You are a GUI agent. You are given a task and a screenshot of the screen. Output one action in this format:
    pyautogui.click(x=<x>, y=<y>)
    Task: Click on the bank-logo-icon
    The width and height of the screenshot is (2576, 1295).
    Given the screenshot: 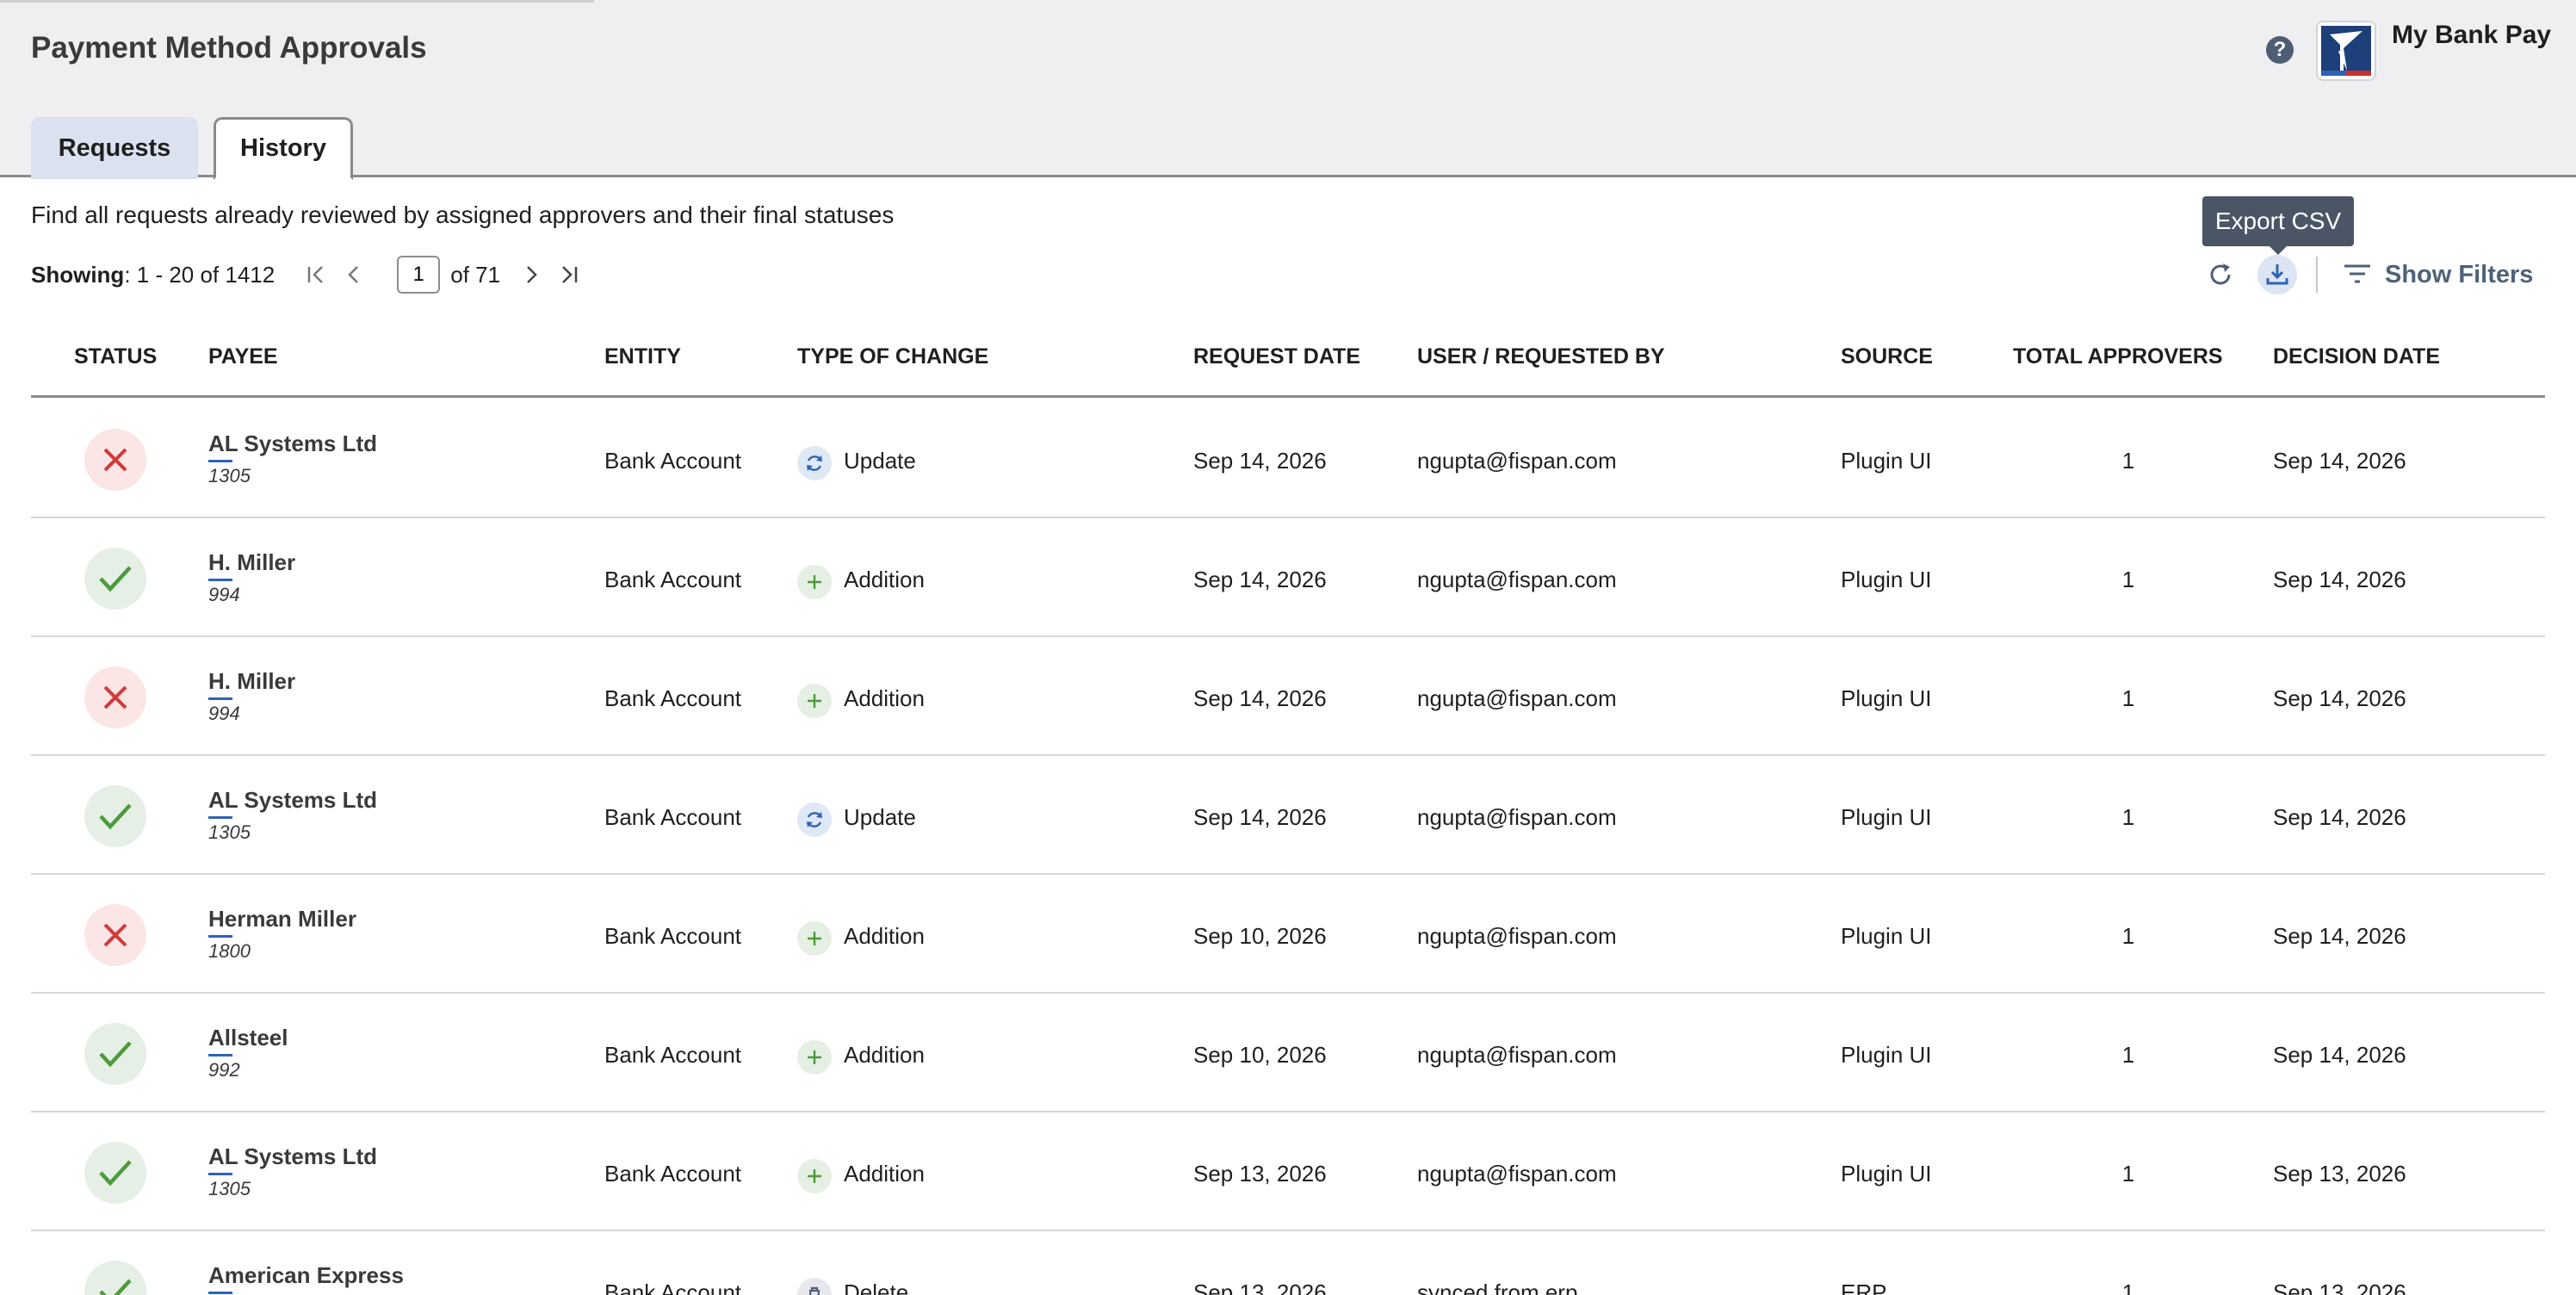 What is the action you would take?
    pyautogui.click(x=2346, y=51)
    